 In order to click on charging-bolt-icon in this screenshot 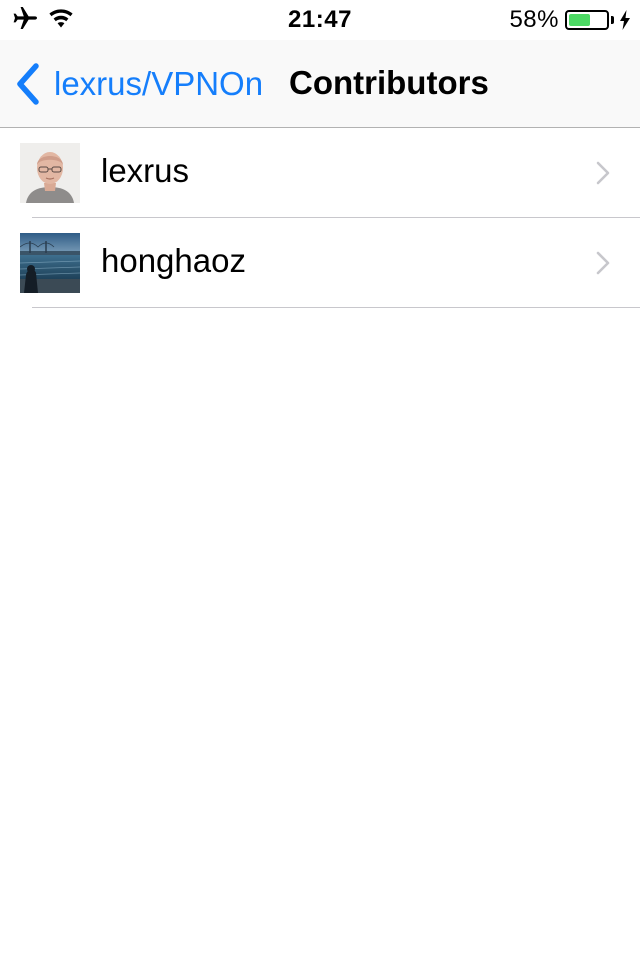, I will do `click(625, 20)`.